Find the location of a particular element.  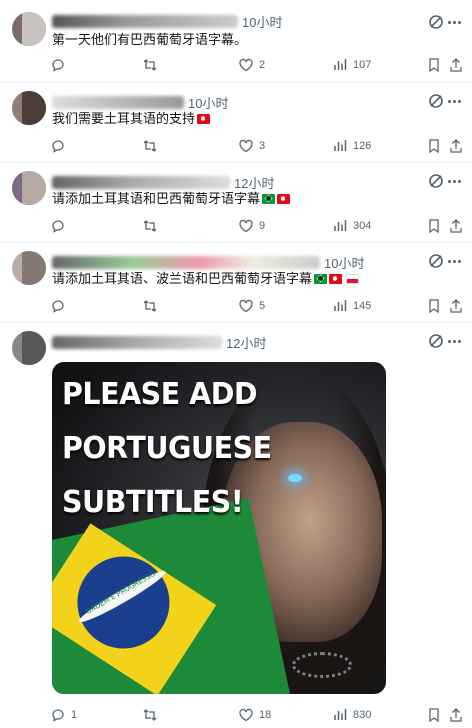

headline-line: PORTUGUESE is located at coordinates (167, 448).